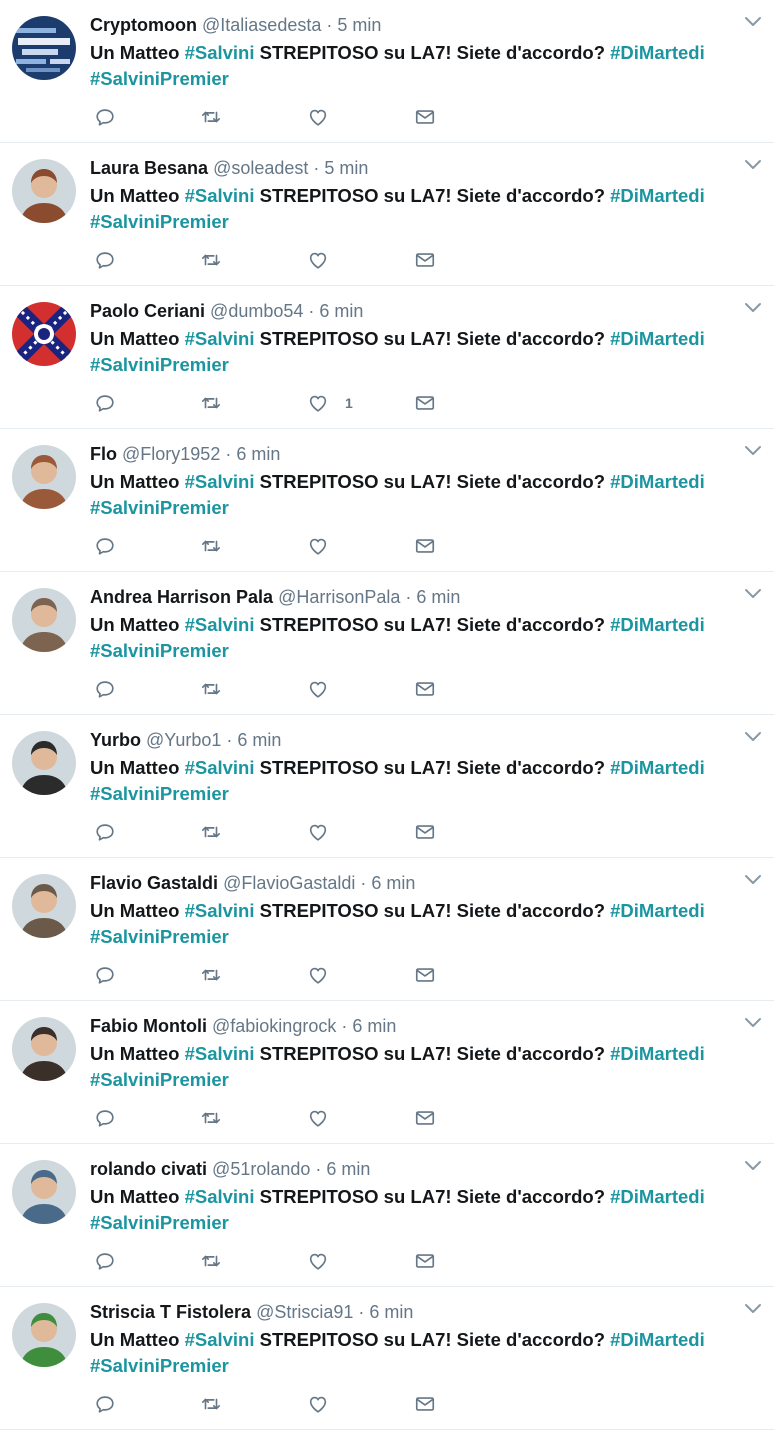 Image resolution: width=774 pixels, height=1432 pixels. I want to click on user-handle: @HarrisonPala, so click(339, 597).